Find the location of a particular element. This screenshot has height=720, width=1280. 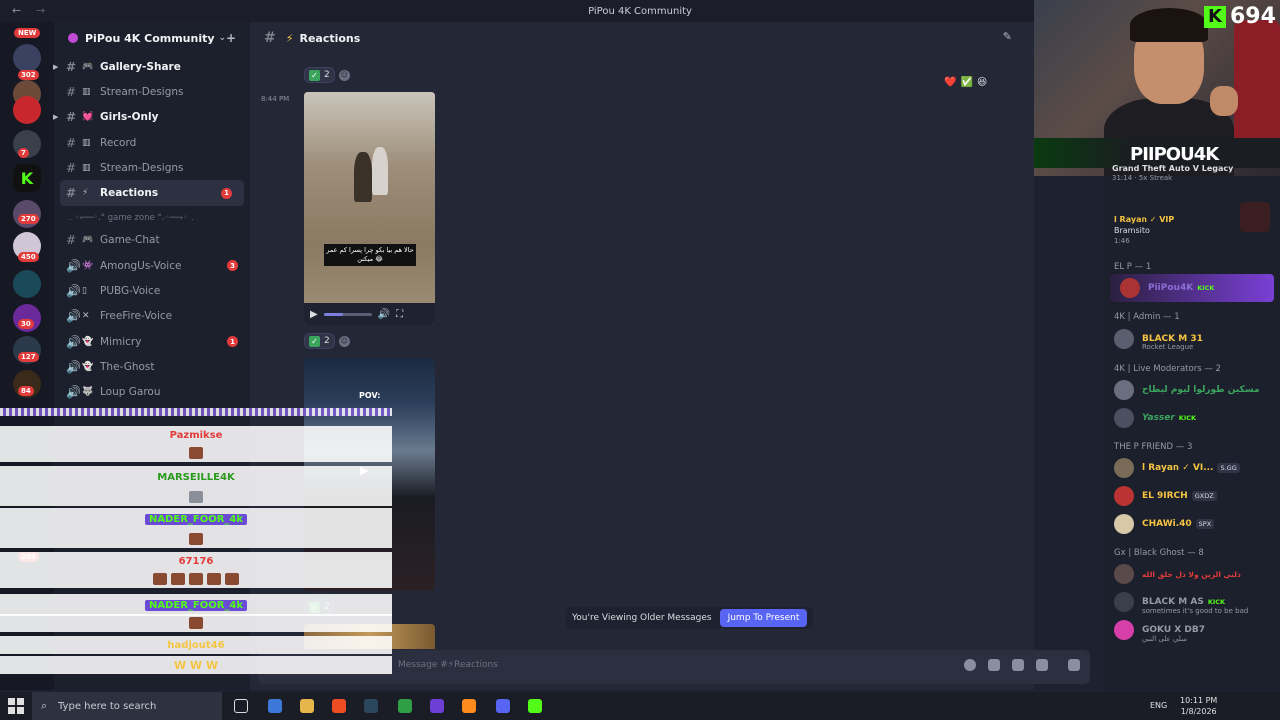

voice-channel-loup-garou: 🔊 🐺 Loup Garou is located at coordinates (152, 392).